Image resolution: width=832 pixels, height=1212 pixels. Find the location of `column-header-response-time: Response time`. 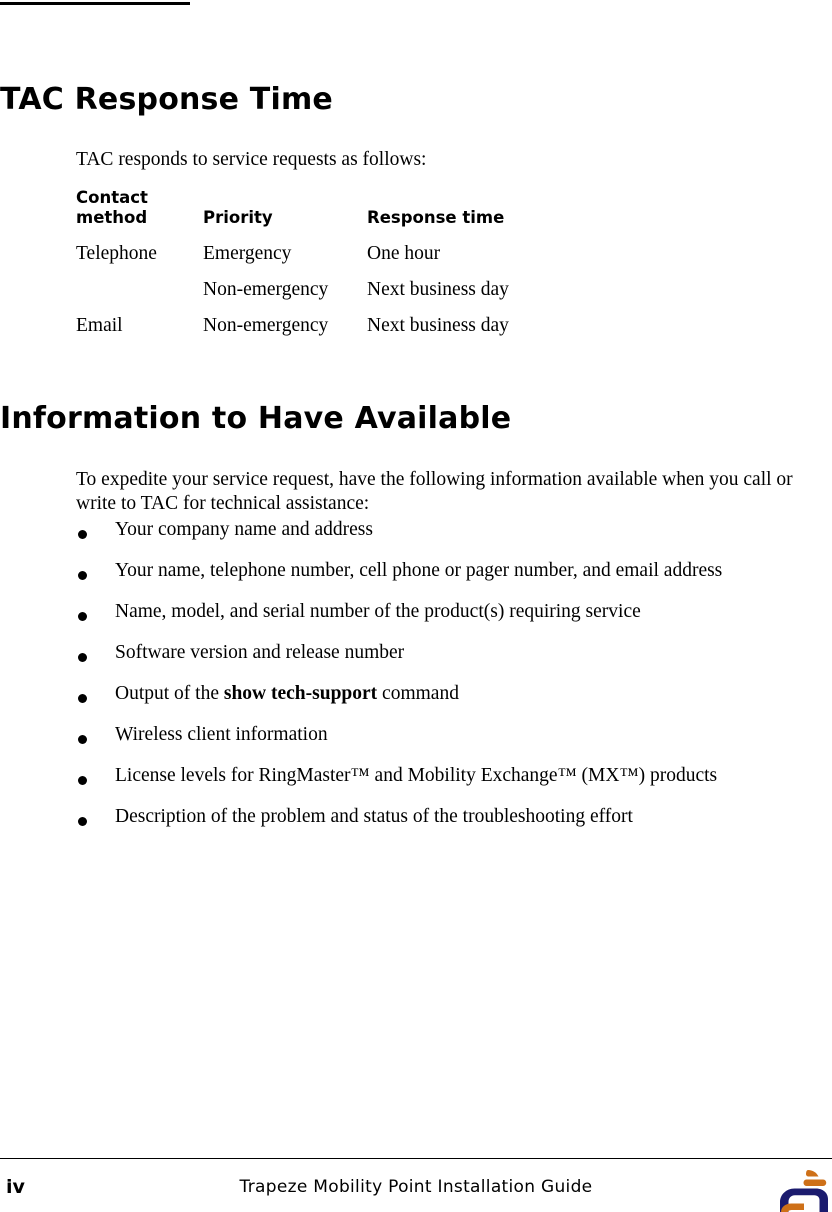

column-header-response-time: Response time is located at coordinates (436, 217).